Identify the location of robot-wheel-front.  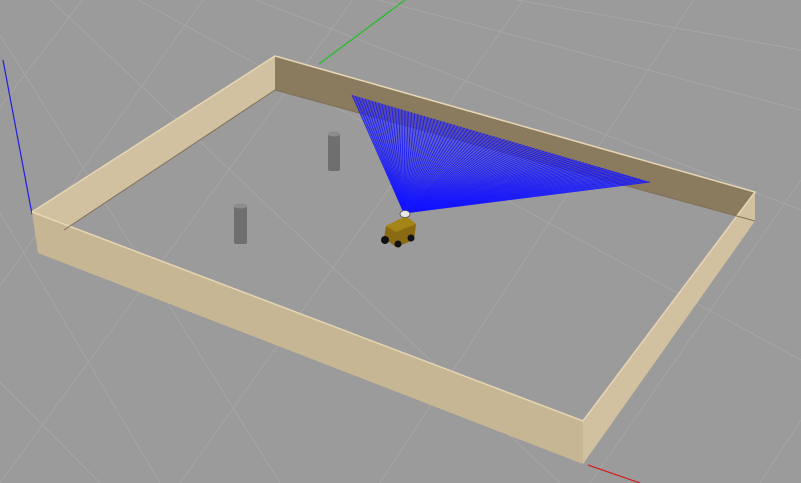
(398, 244).